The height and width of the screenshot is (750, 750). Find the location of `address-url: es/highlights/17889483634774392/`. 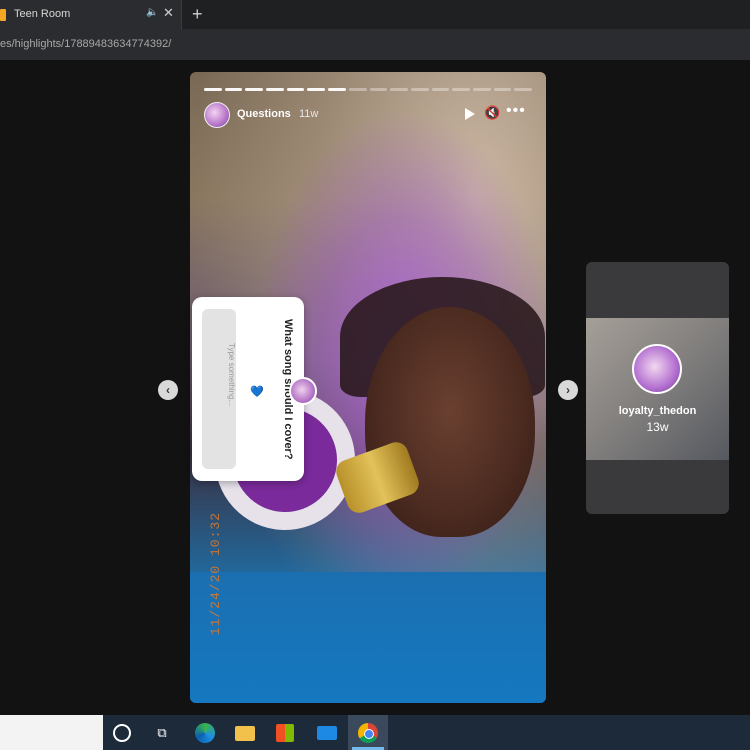

address-url: es/highlights/17889483634774392/ is located at coordinates (85, 44).